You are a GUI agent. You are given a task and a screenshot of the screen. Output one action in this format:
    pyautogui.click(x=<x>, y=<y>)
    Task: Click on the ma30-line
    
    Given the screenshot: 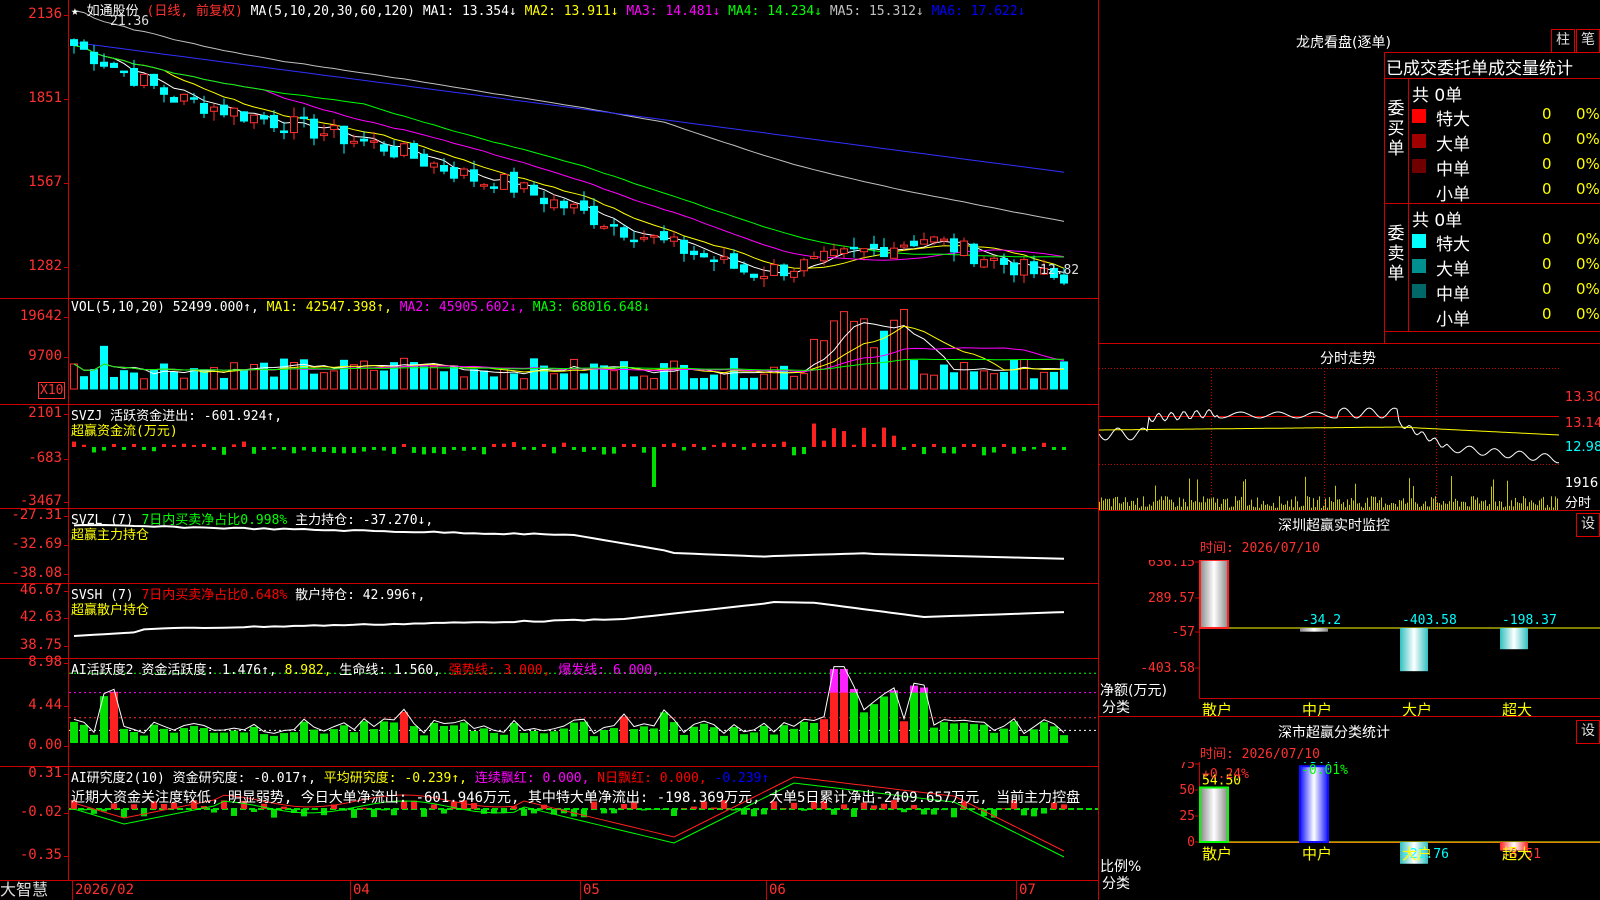 What is the action you would take?
    pyautogui.click(x=569, y=151)
    